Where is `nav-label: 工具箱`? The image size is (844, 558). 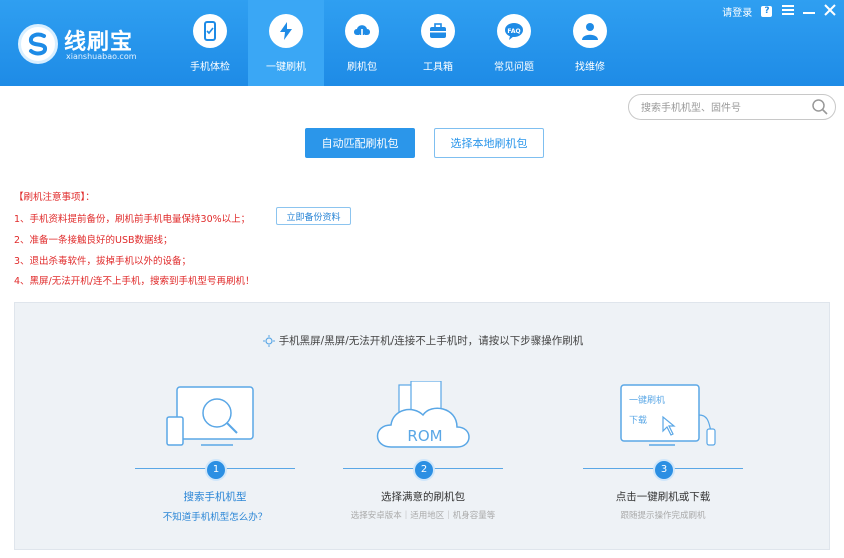
nav-label: 工具箱 is located at coordinates (438, 67).